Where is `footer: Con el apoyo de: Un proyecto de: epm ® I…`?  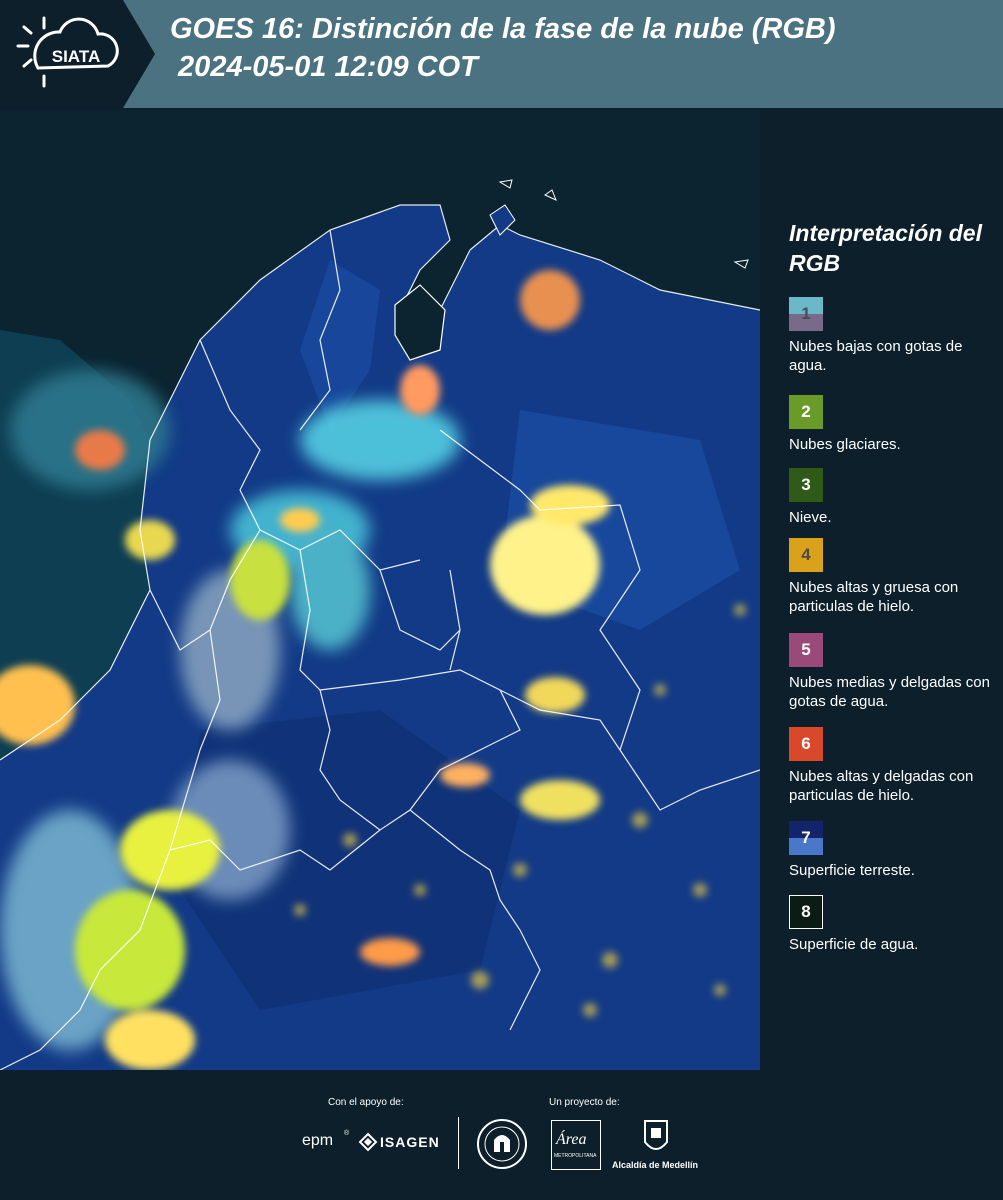 footer: Con el apoyo de: Un proyecto de: epm ® I… is located at coordinates (501, 1136).